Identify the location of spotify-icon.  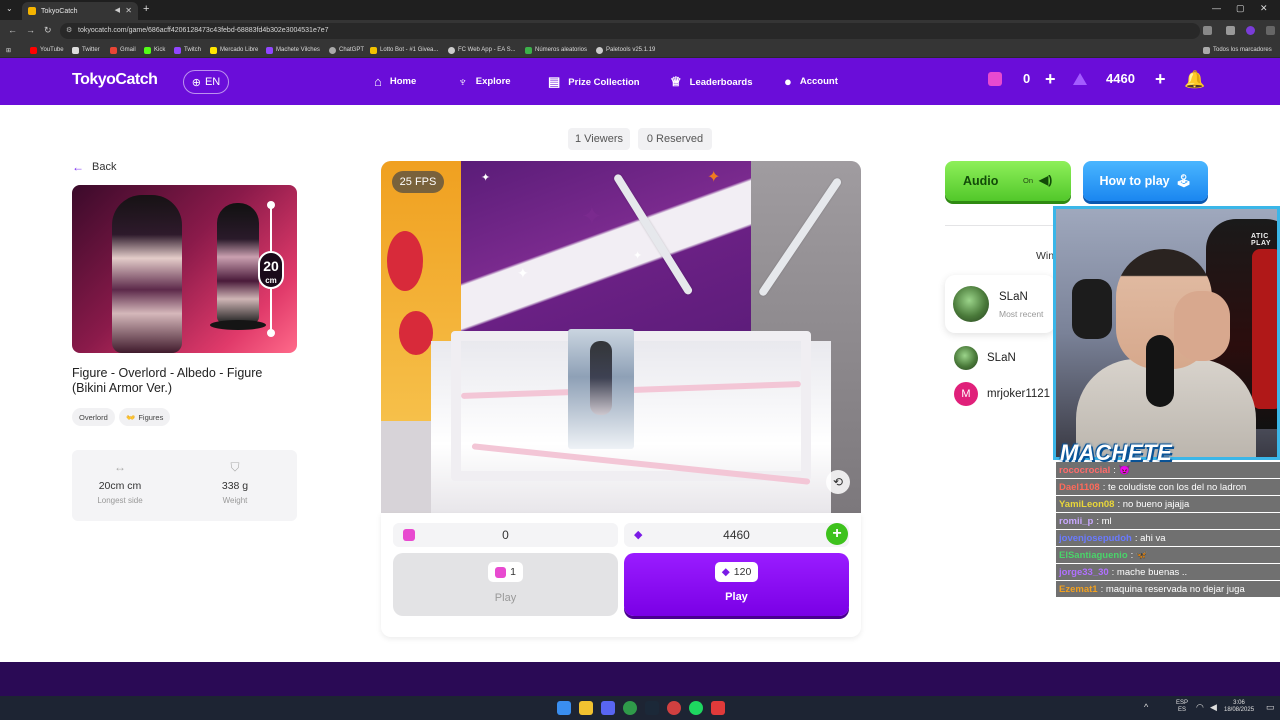
(696, 708).